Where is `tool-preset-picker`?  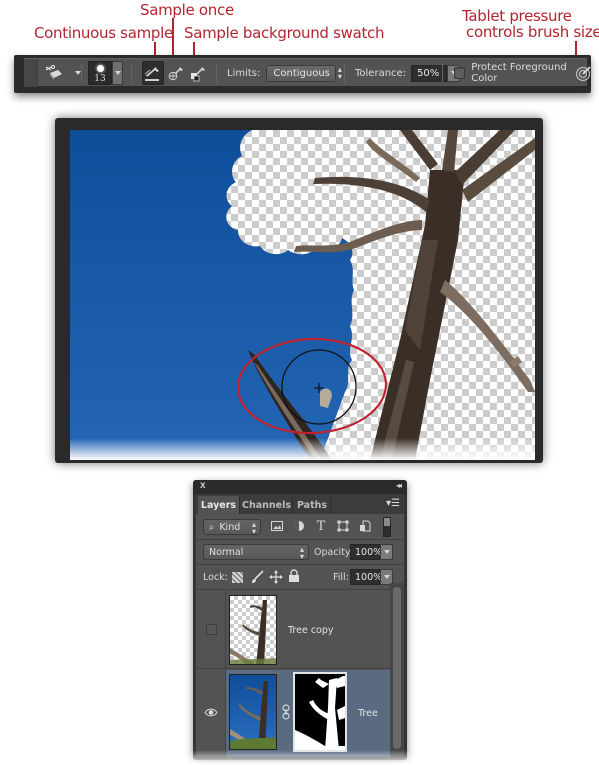
tool-preset-picker is located at coordinates (62, 73).